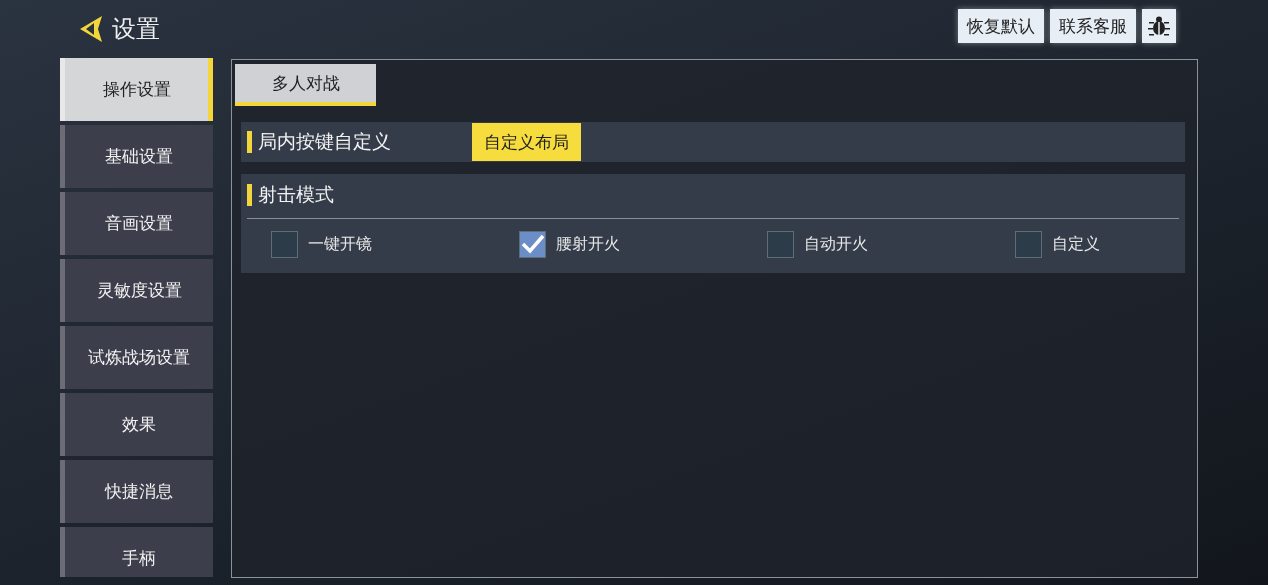 The image size is (1268, 585). Describe the element at coordinates (836, 244) in the screenshot. I see `option-label: 自动开火` at that location.